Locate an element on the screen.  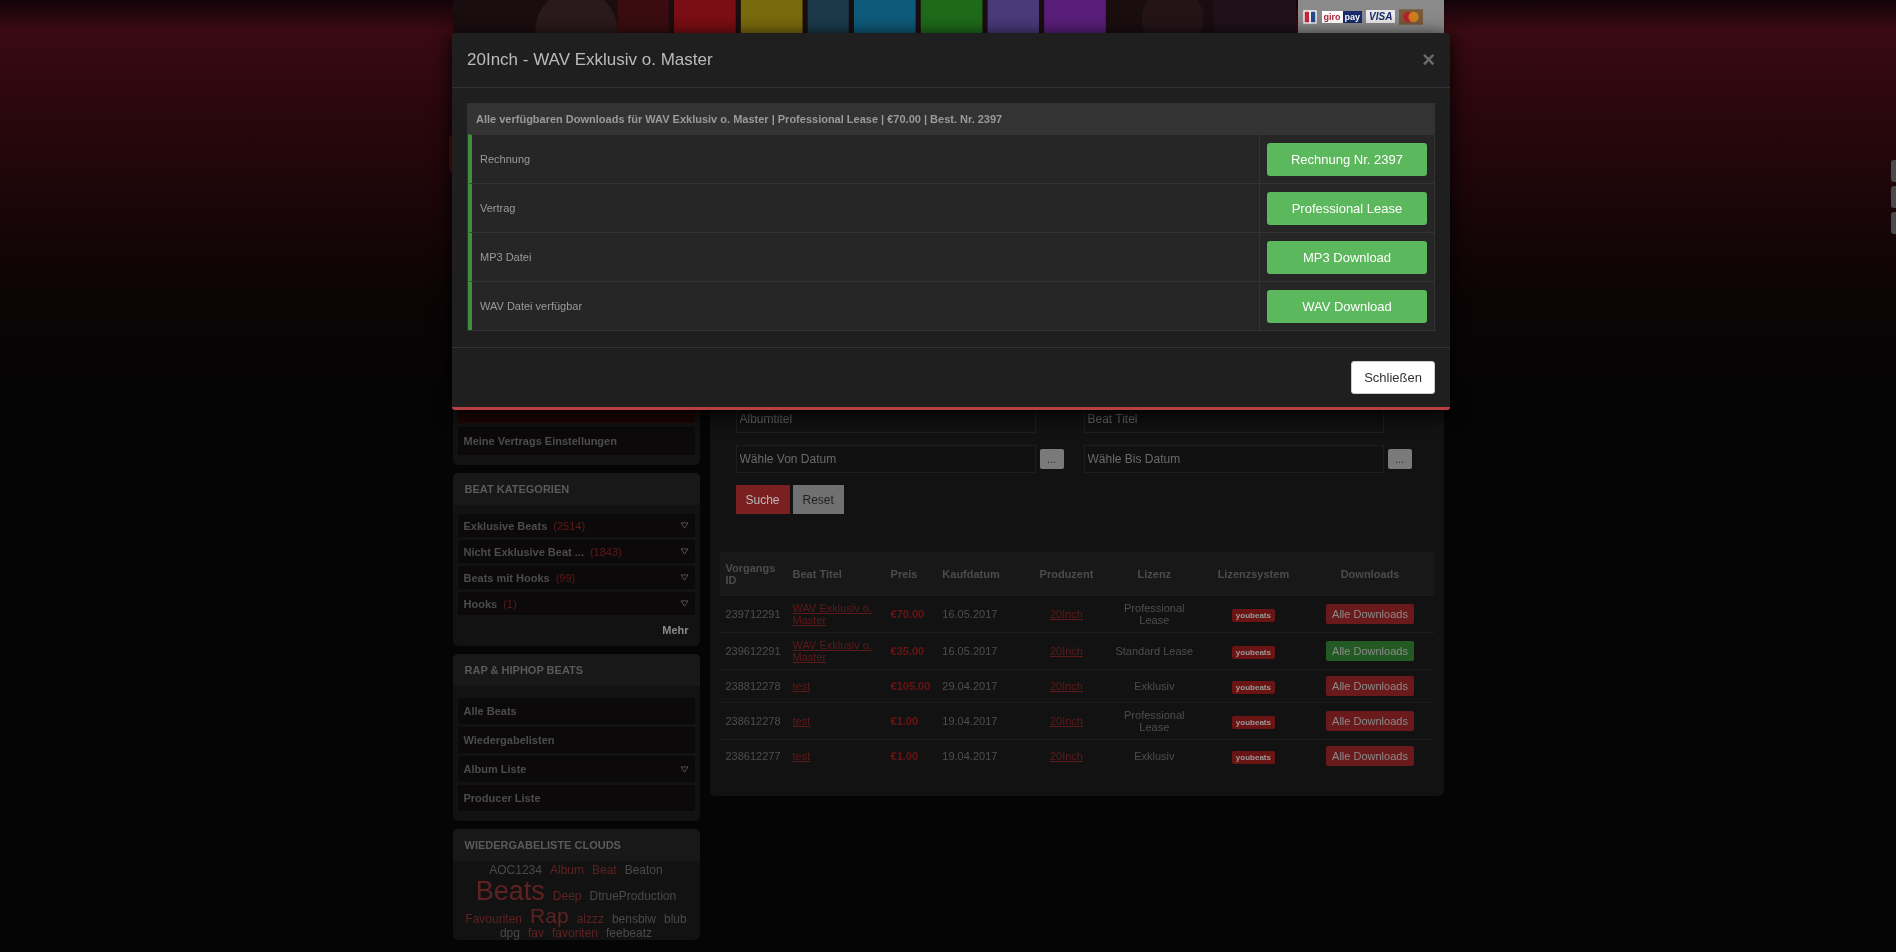
download-button: MP3 Download is located at coordinates (1347, 257).